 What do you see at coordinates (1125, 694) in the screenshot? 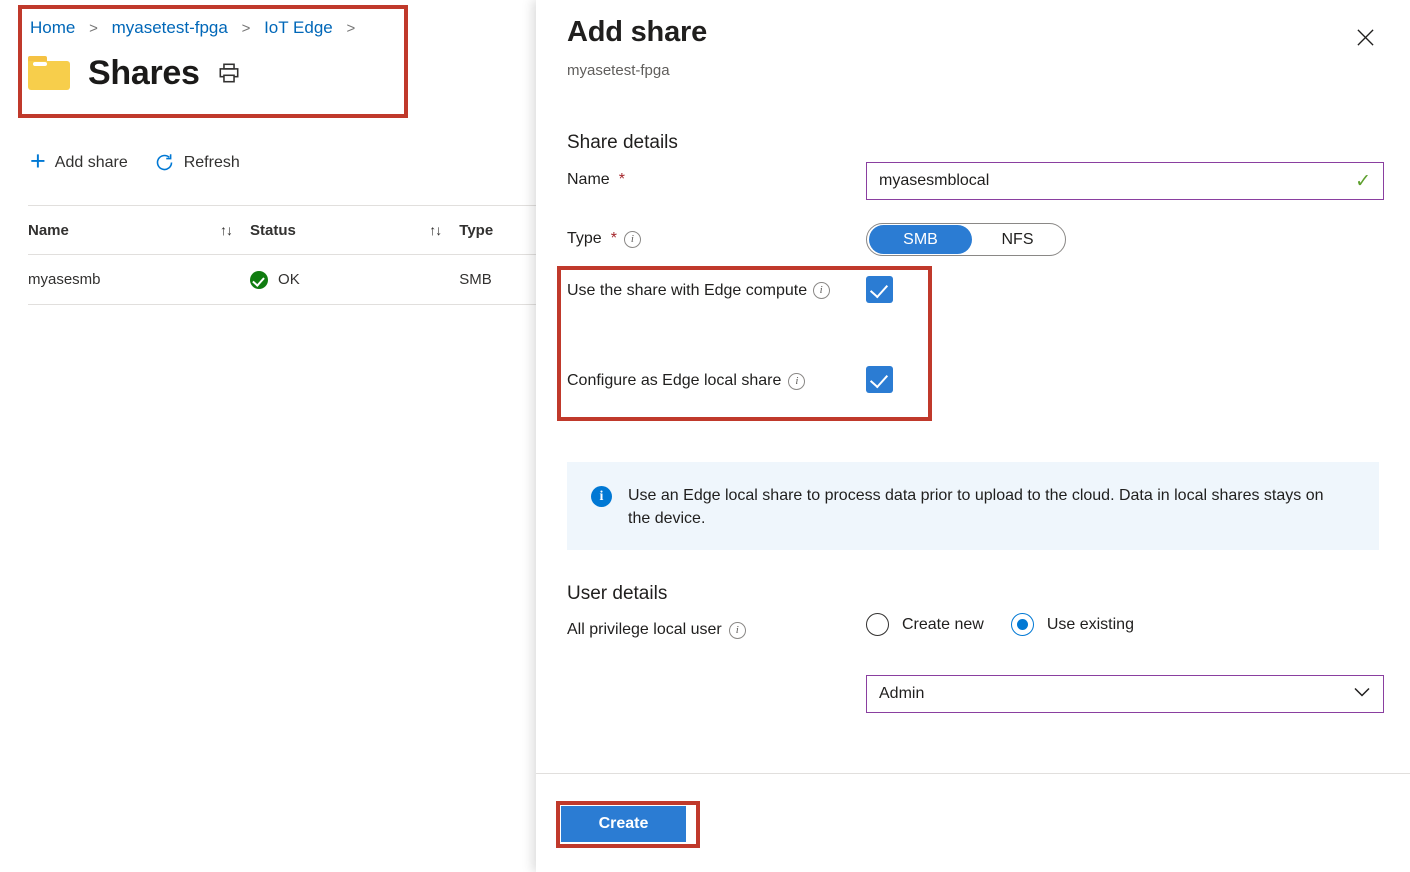
I see `local-user-select: Admin` at bounding box center [1125, 694].